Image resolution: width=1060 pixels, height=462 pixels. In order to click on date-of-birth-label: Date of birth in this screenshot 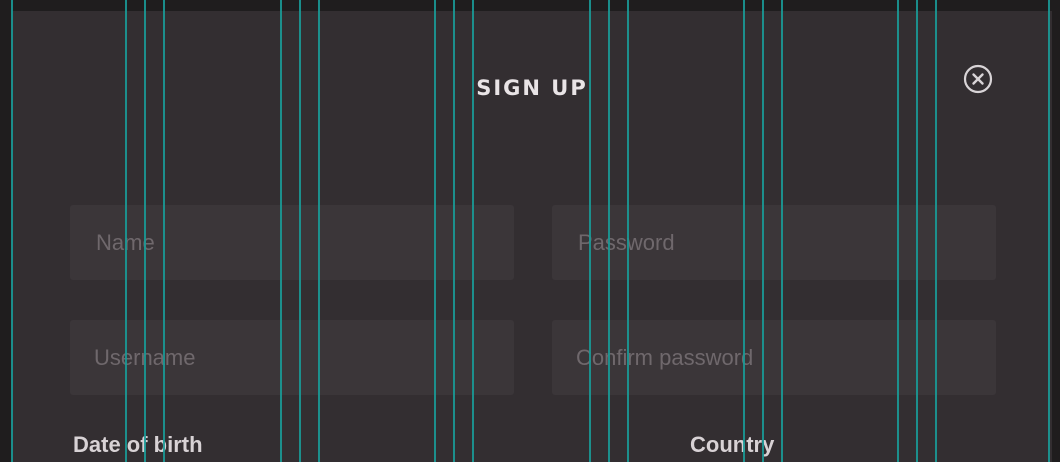, I will do `click(138, 444)`.